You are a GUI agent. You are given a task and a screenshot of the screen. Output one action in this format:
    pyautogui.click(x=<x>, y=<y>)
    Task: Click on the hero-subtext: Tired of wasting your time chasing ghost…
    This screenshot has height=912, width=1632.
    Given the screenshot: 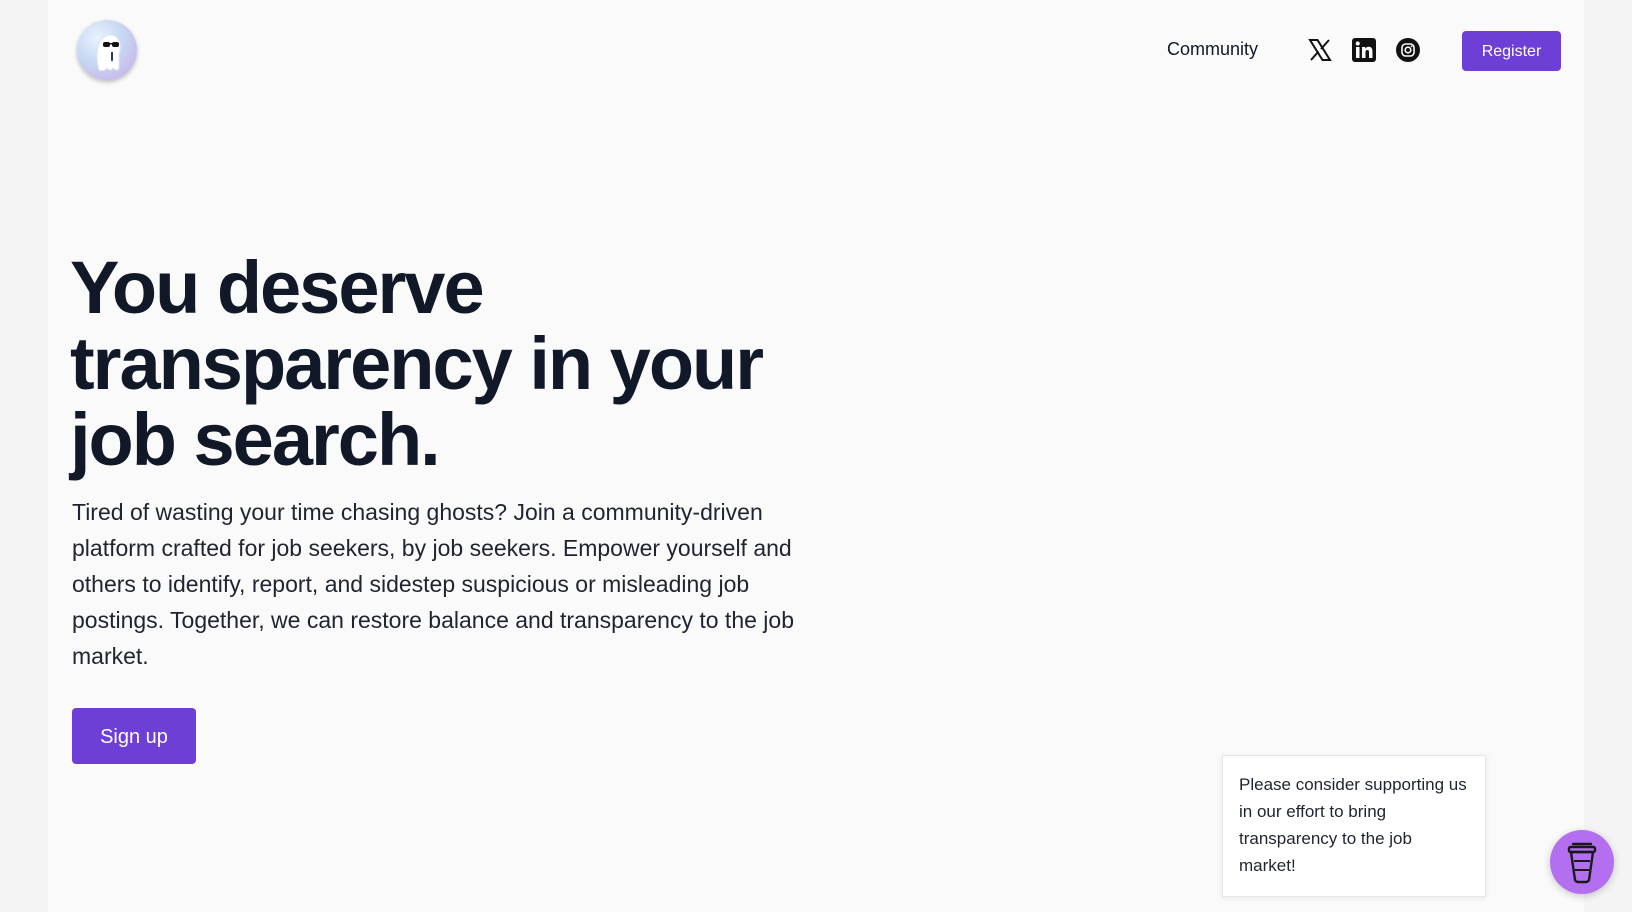 What is the action you would take?
    pyautogui.click(x=433, y=584)
    